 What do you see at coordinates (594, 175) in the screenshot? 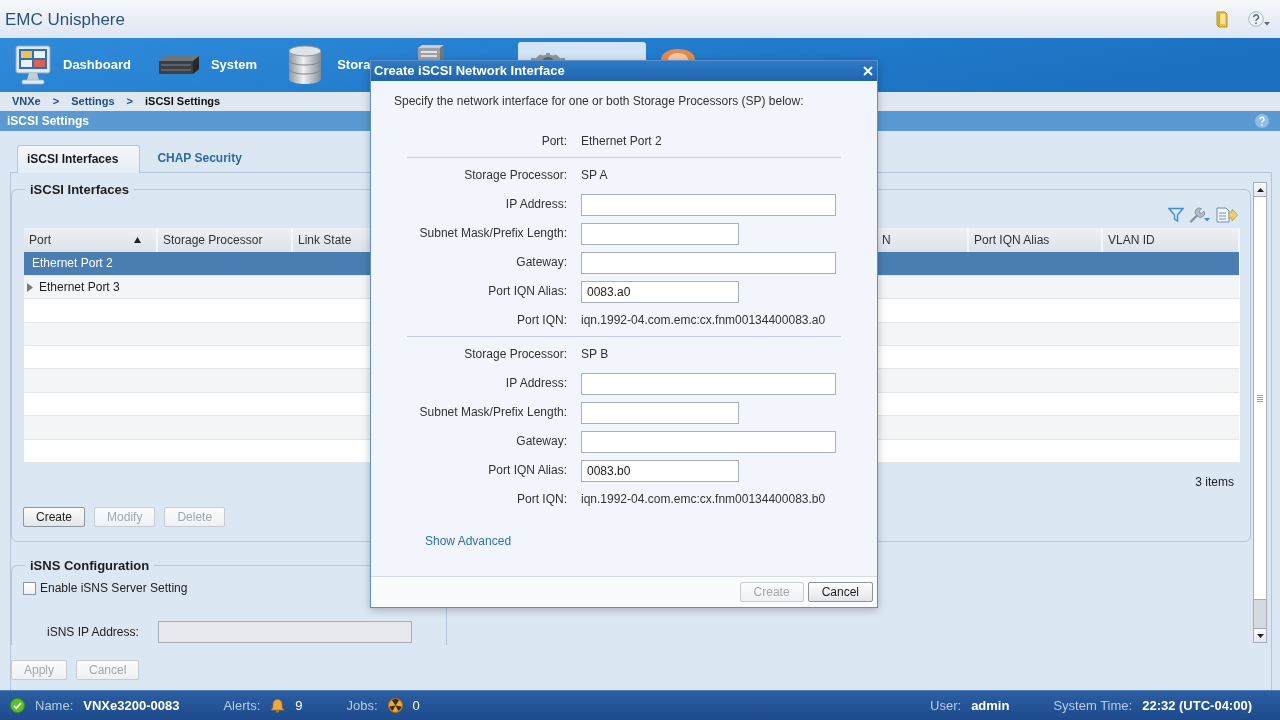
I see `field-value: SP A` at bounding box center [594, 175].